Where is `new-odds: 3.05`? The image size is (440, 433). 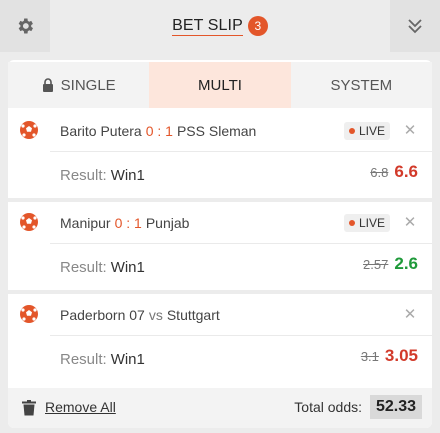 new-odds: 3.05 is located at coordinates (401, 355).